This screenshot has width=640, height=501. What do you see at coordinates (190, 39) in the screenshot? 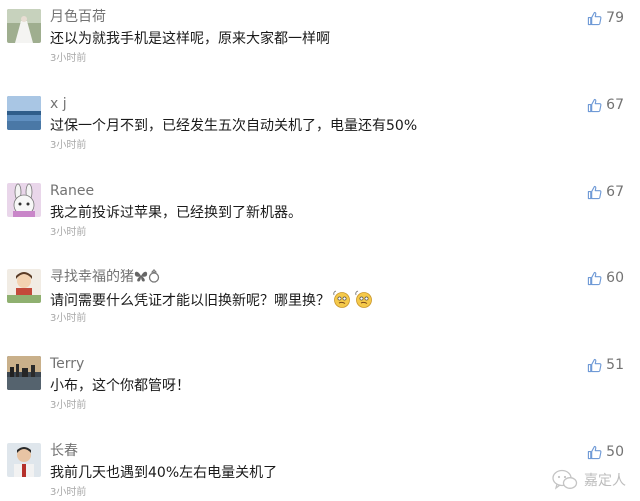
I see `comment-text: 还以为就我手机是这样呢，原来大家都一样啊` at bounding box center [190, 39].